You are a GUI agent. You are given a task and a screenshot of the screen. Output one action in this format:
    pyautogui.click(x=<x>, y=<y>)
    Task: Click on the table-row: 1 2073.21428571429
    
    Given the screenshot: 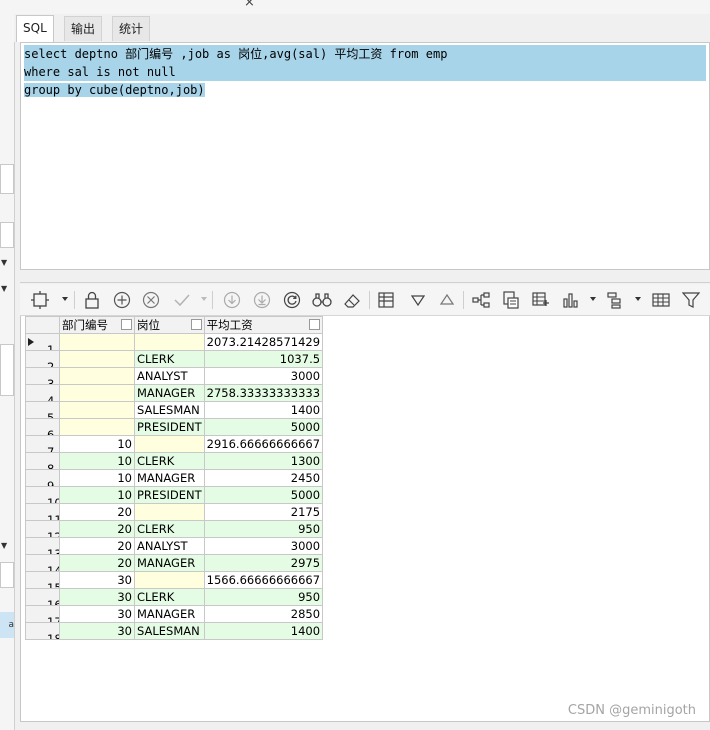 What is the action you would take?
    pyautogui.click(x=174, y=342)
    